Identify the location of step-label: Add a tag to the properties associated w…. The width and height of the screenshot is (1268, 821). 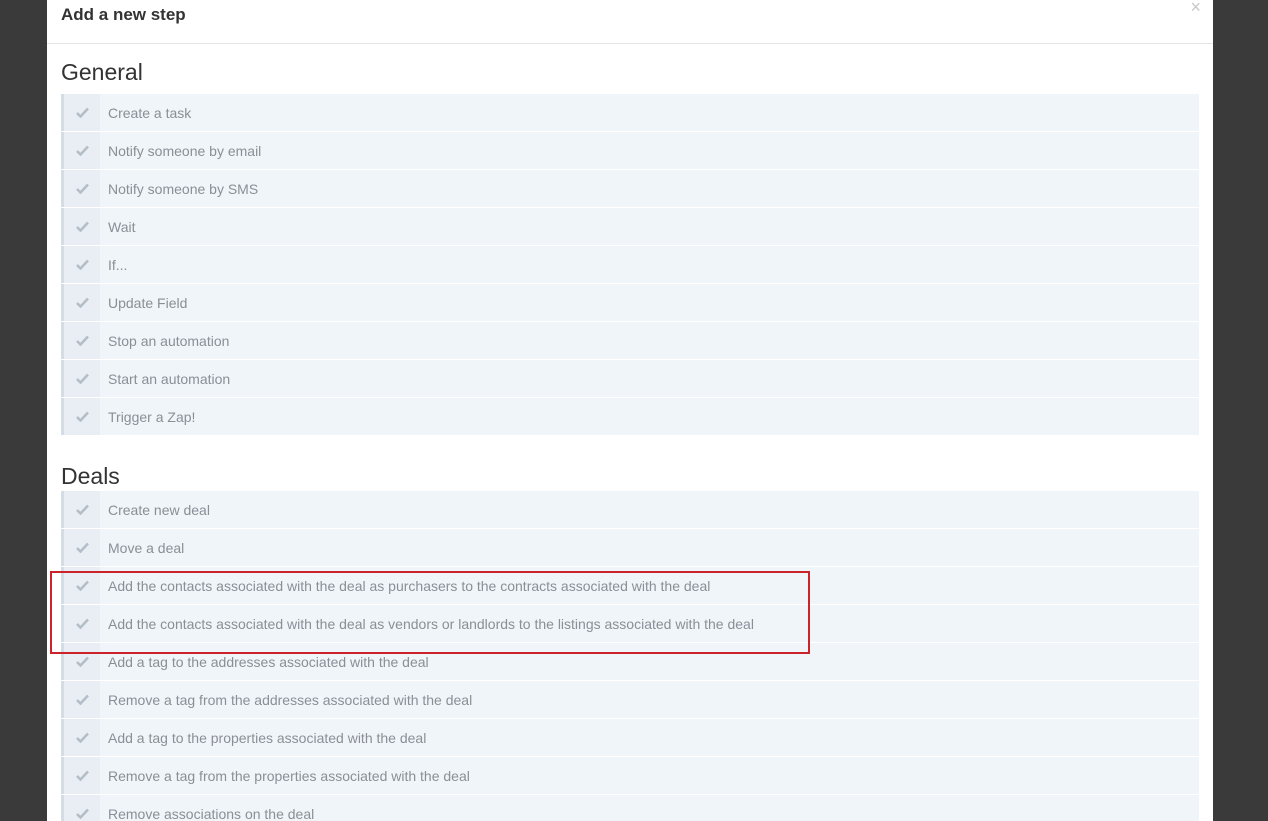
(267, 737).